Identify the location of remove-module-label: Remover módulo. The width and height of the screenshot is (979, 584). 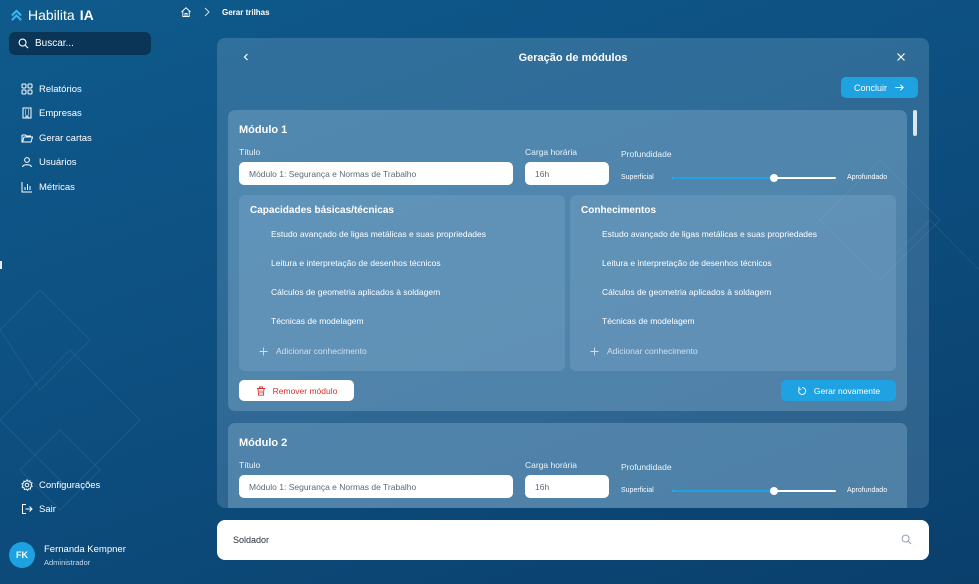
(305, 390).